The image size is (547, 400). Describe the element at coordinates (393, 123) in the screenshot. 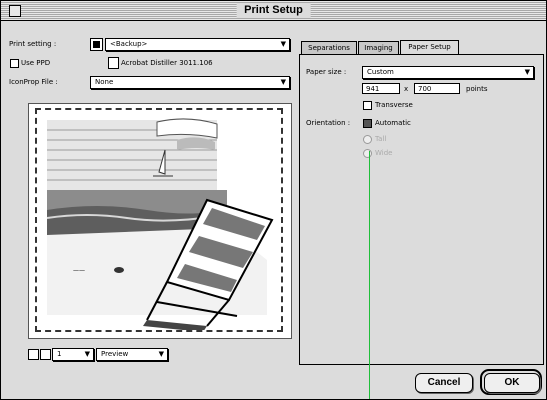

I see `automatic-label: Automatic` at that location.